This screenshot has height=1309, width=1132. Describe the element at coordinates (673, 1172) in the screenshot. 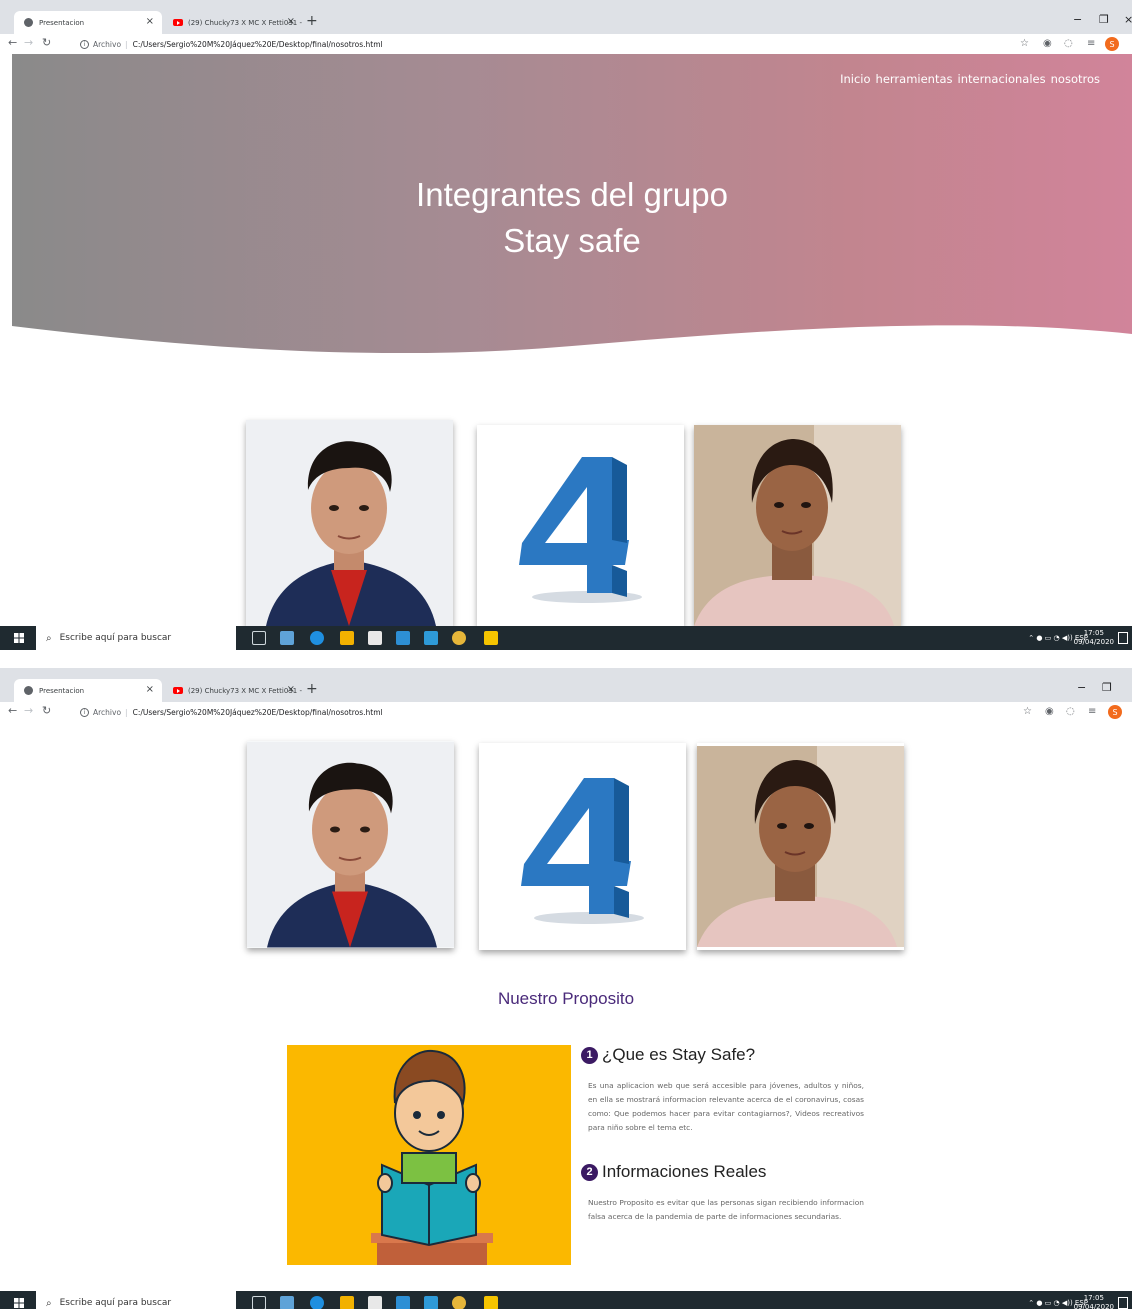

I see `info-heading-2: 2 Informaciones Reales` at that location.